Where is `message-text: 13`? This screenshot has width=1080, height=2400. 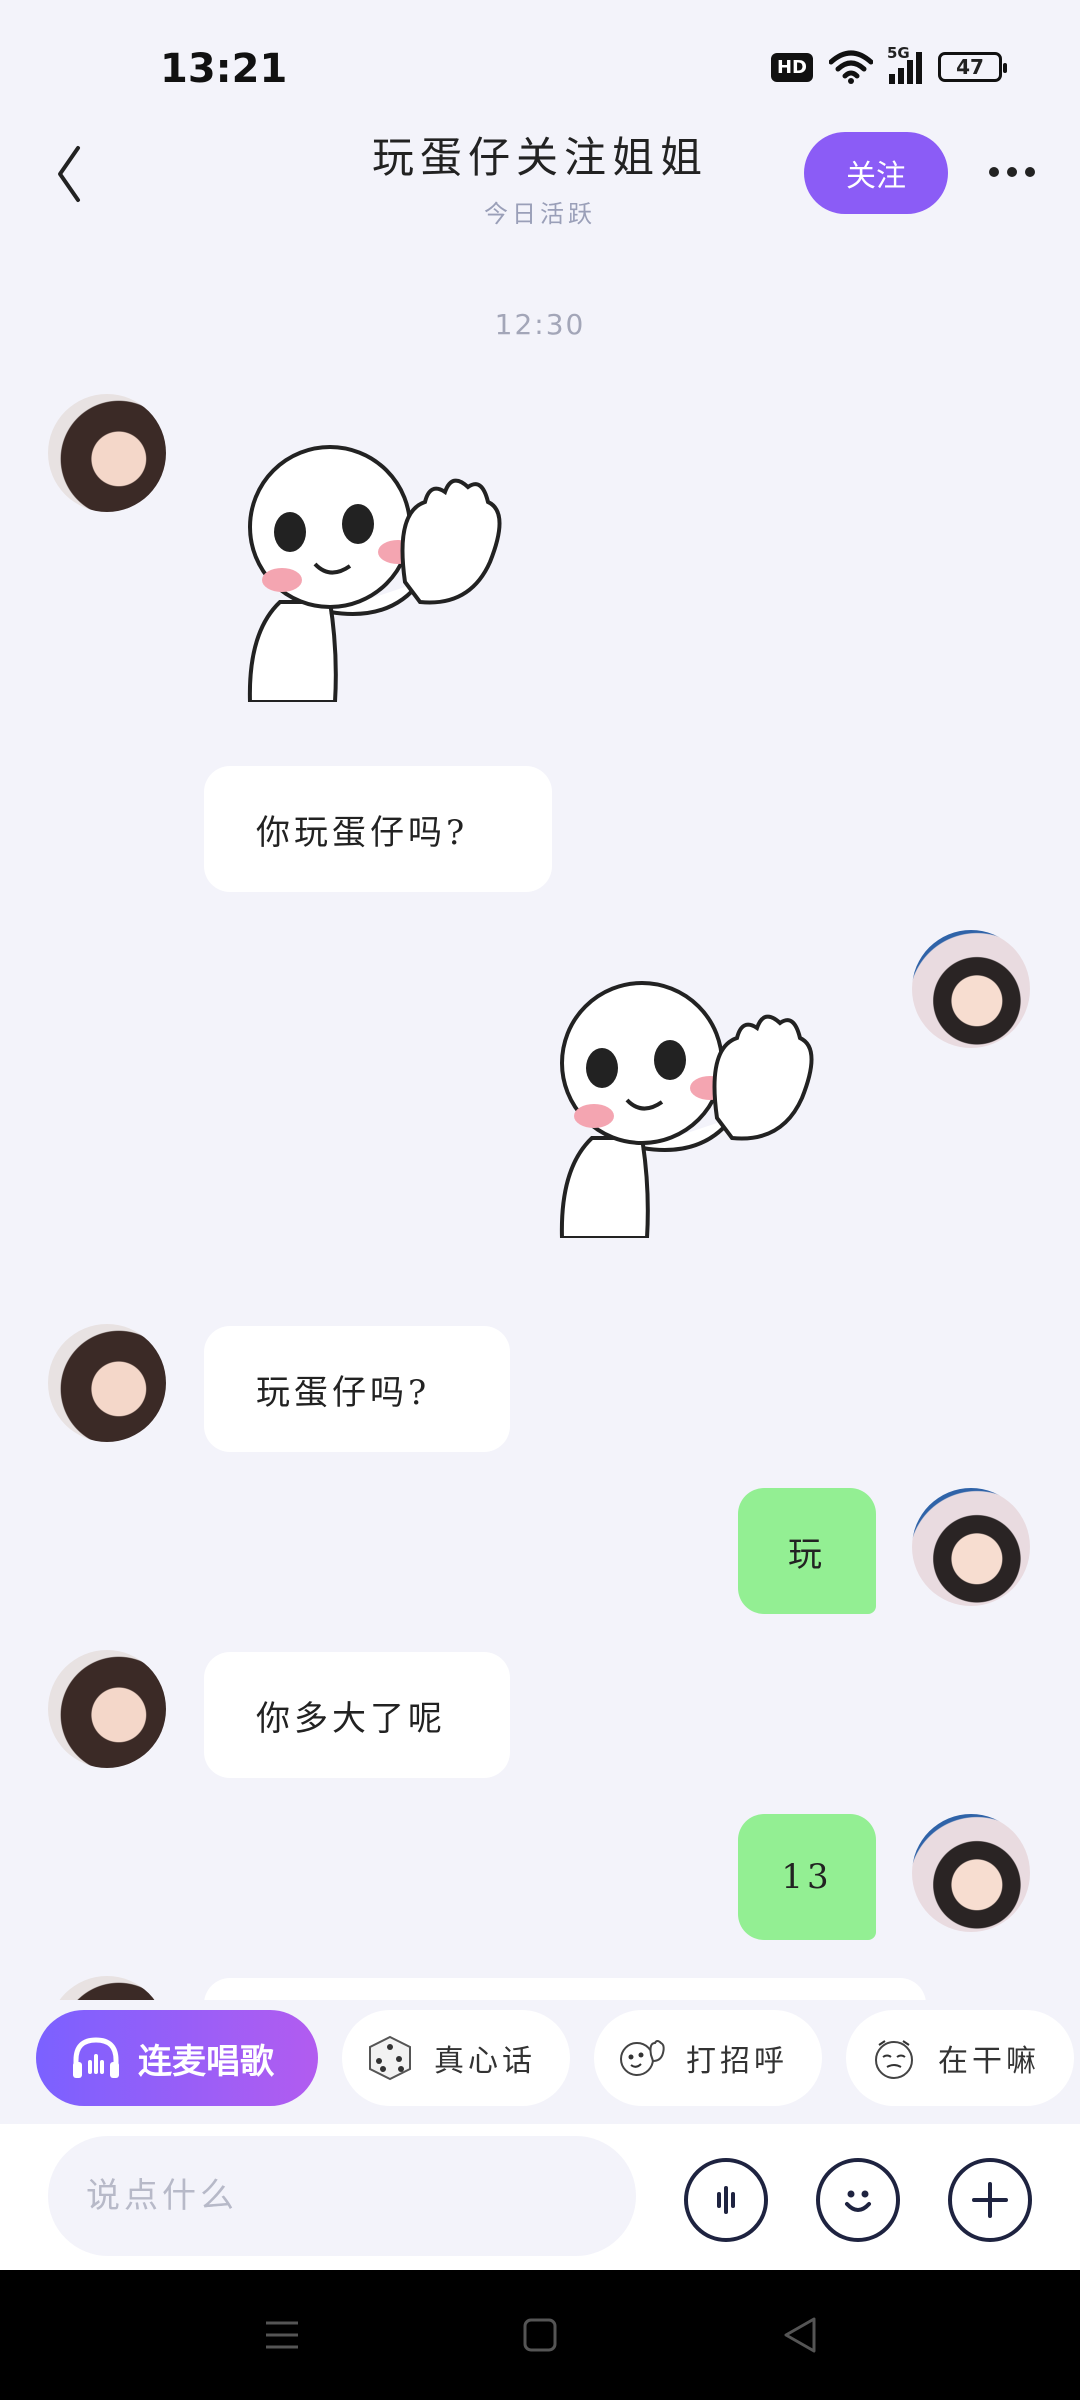 message-text: 13 is located at coordinates (807, 1877).